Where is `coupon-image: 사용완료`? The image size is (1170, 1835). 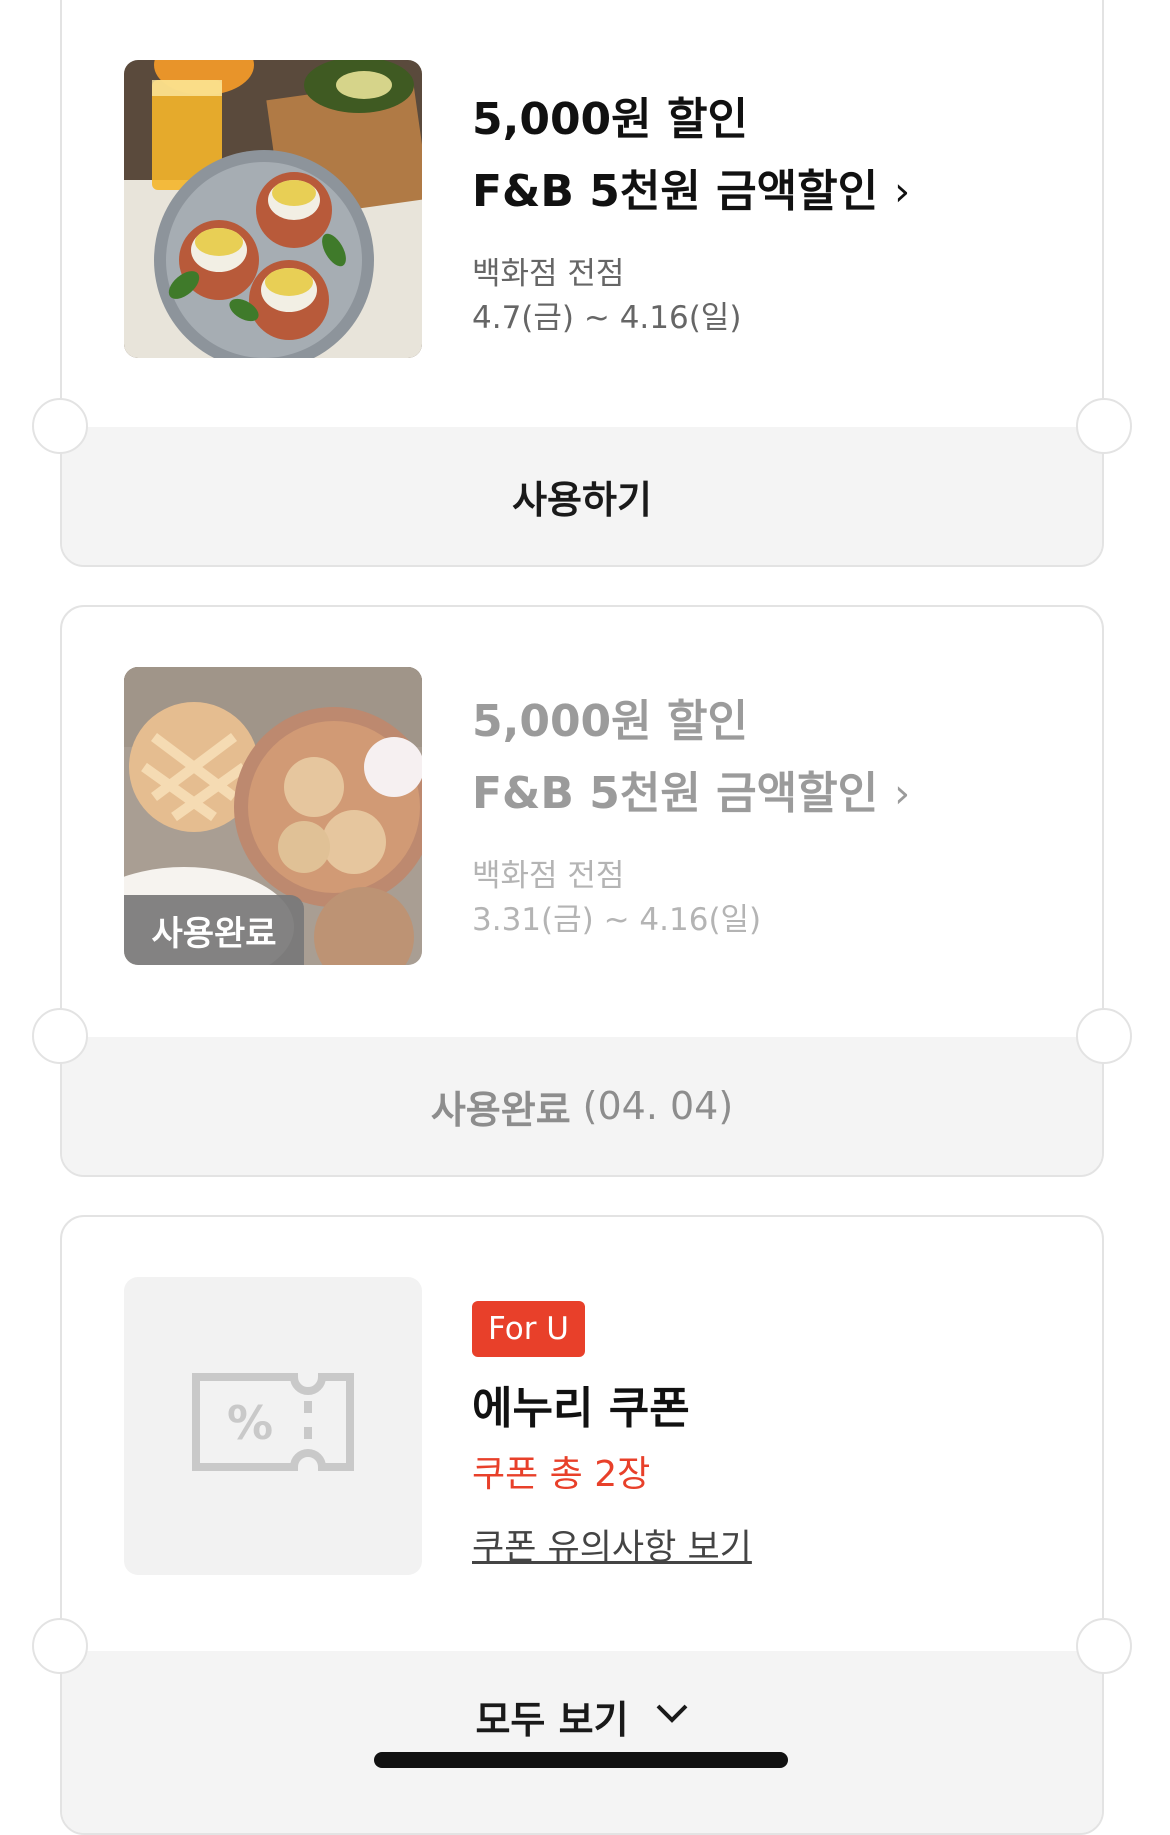
coupon-image: 사용완료 is located at coordinates (273, 816).